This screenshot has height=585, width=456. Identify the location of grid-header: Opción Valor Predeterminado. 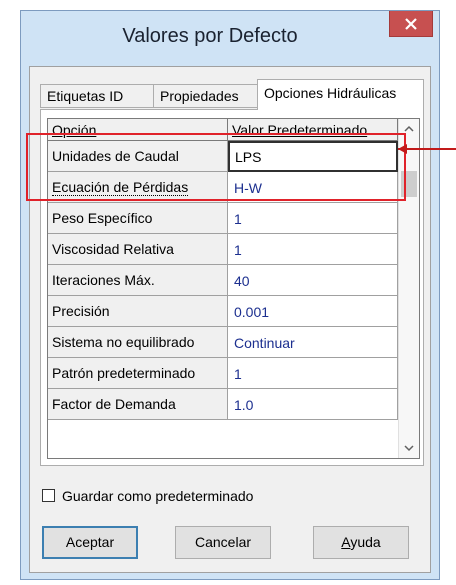
(223, 130).